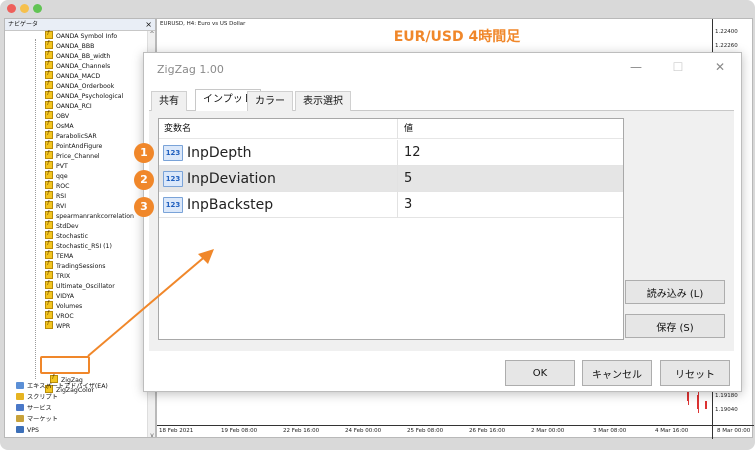 Image resolution: width=755 pixels, height=450 pixels. Describe the element at coordinates (675, 326) in the screenshot. I see `save-button: 保存 (S)` at that location.